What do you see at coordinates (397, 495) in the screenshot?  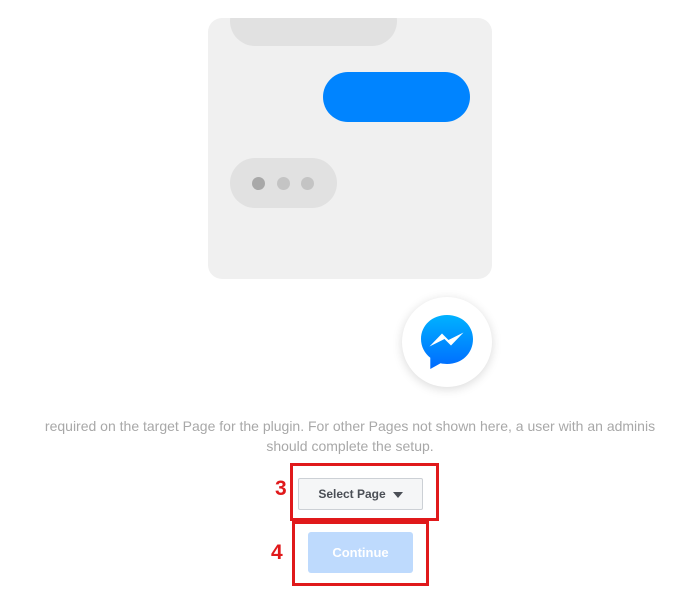 I see `caret-down-icon` at bounding box center [397, 495].